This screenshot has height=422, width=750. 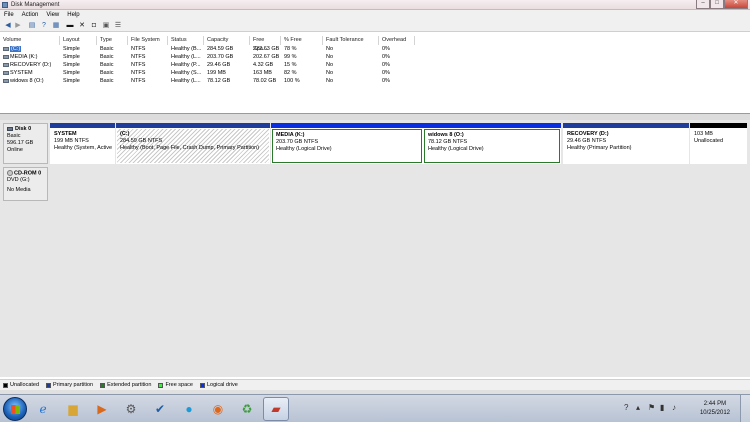 What do you see at coordinates (106, 26) in the screenshot?
I see `export-icon: ▣` at bounding box center [106, 26].